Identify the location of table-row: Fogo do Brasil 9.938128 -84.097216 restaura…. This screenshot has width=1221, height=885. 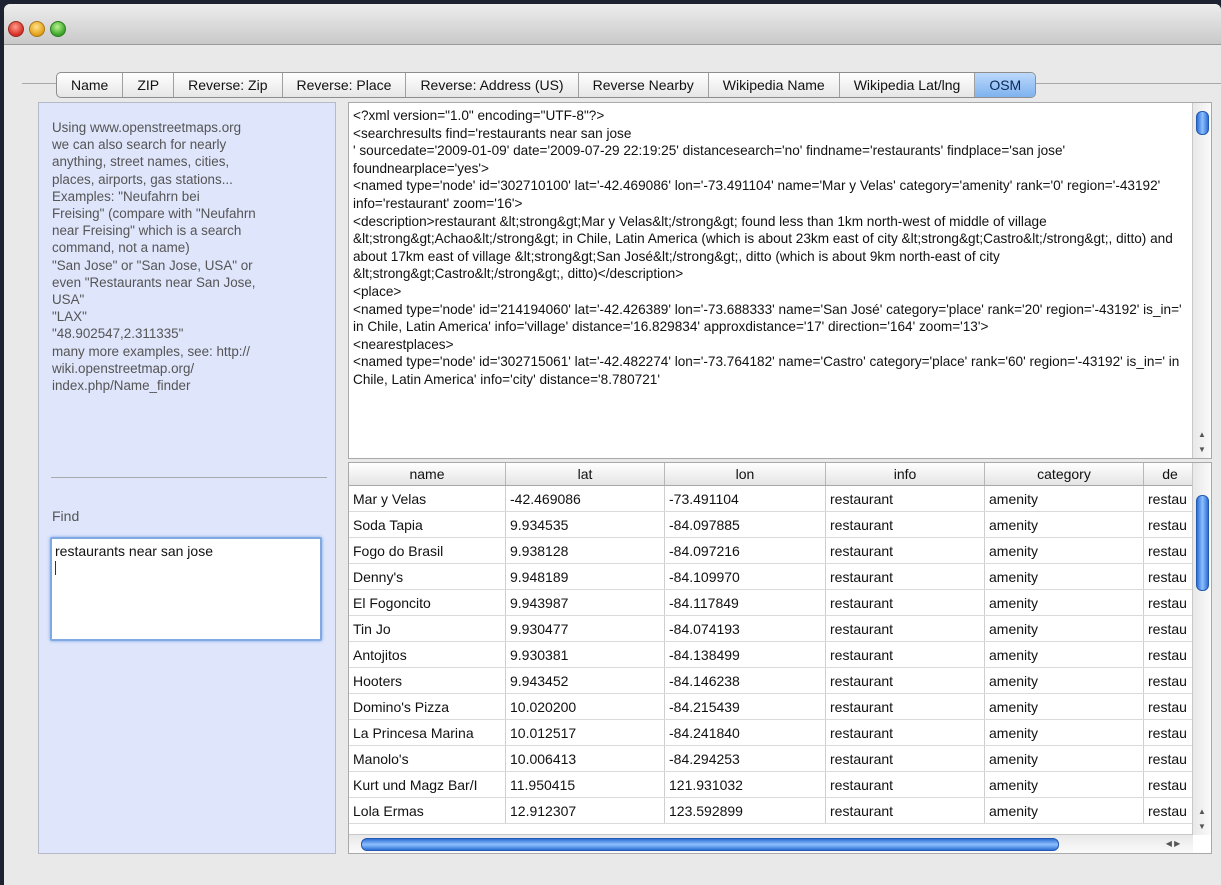
(773, 550).